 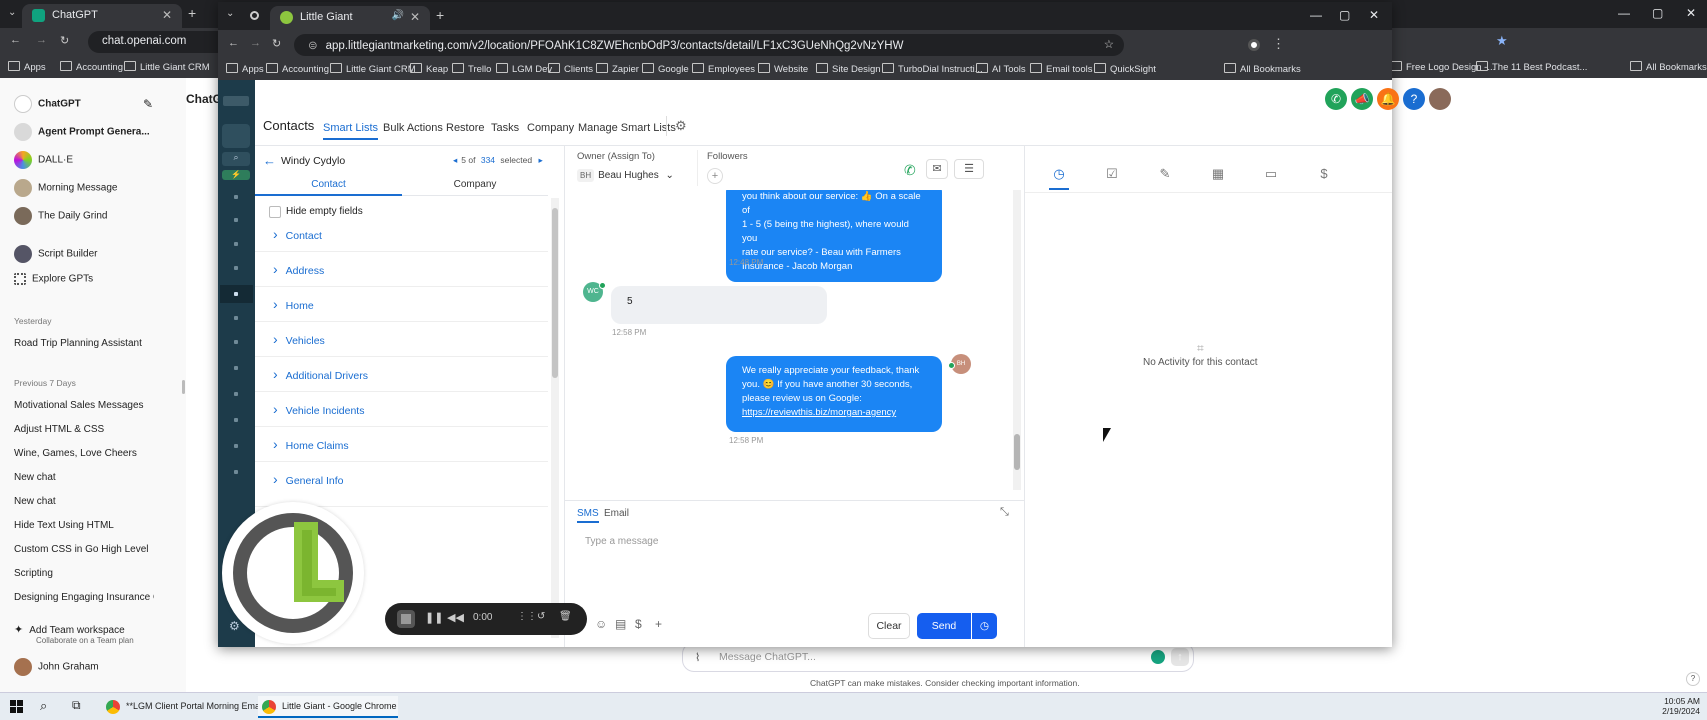 What do you see at coordinates (697, 657) in the screenshot?
I see `attach-icon: ⌇` at bounding box center [697, 657].